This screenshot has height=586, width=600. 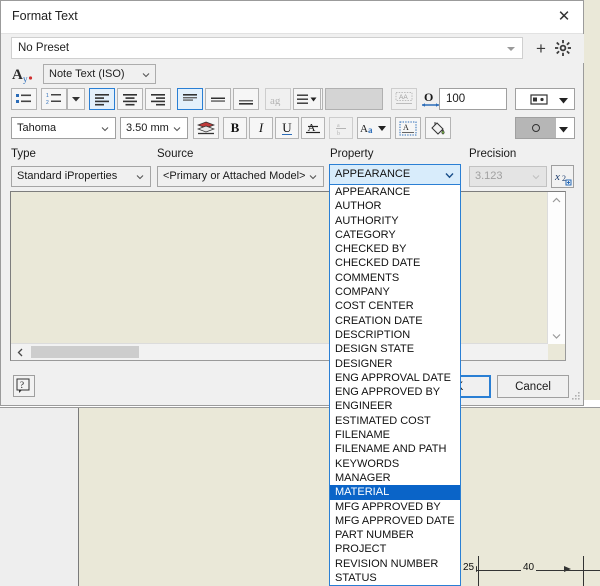 I want to click on add-preset-button: +, so click(x=541, y=48).